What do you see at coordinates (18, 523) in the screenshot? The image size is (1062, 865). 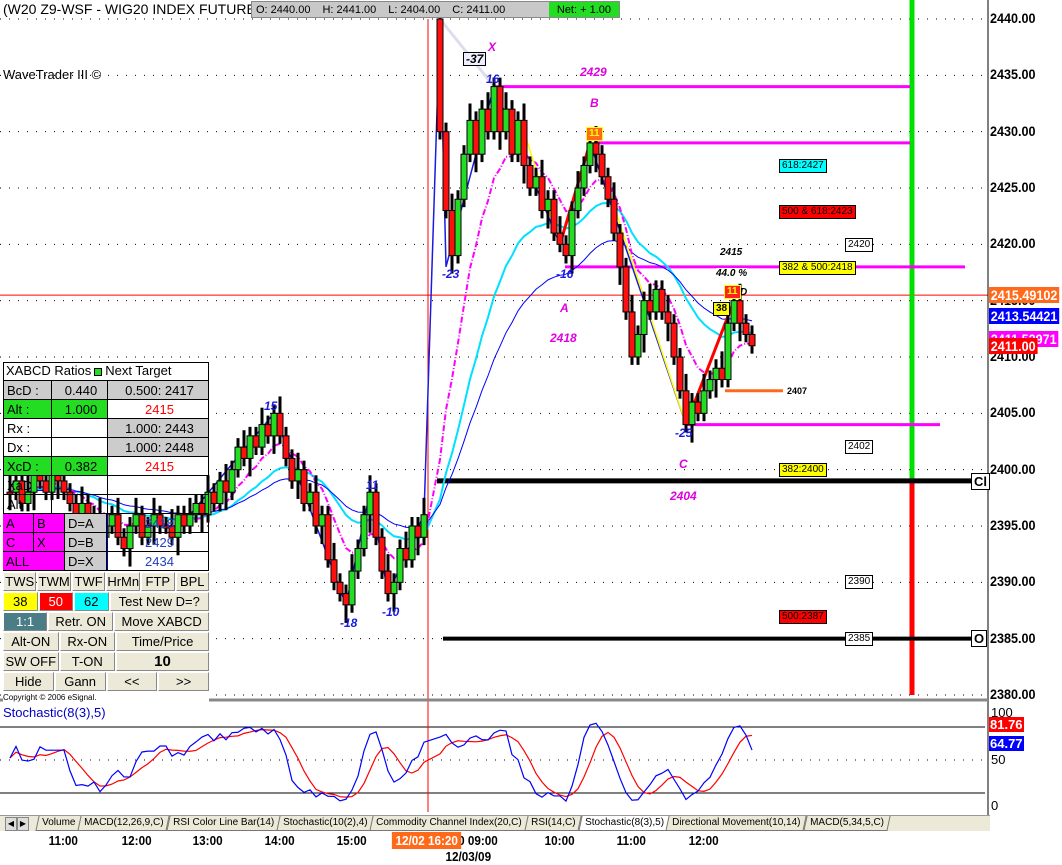 I see `select-point-button: A` at bounding box center [18, 523].